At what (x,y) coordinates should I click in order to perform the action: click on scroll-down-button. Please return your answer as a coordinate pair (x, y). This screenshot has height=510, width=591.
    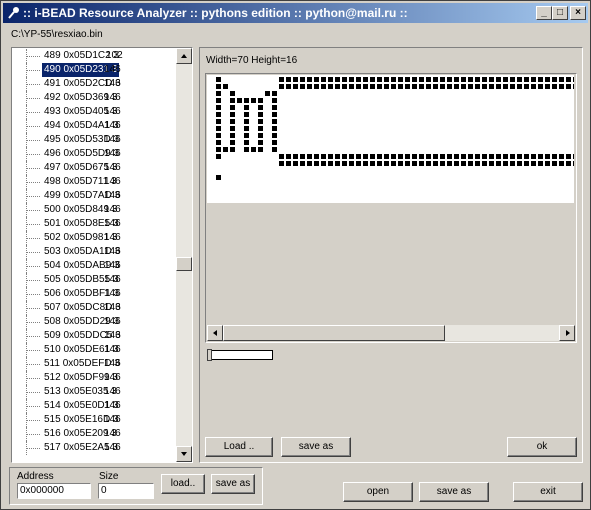
    Looking at the image, I should click on (184, 454).